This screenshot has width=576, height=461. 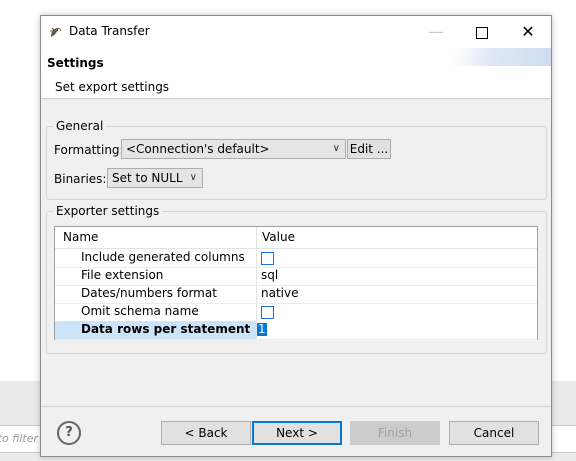 I want to click on property-name: Data rows per statement, so click(x=166, y=329).